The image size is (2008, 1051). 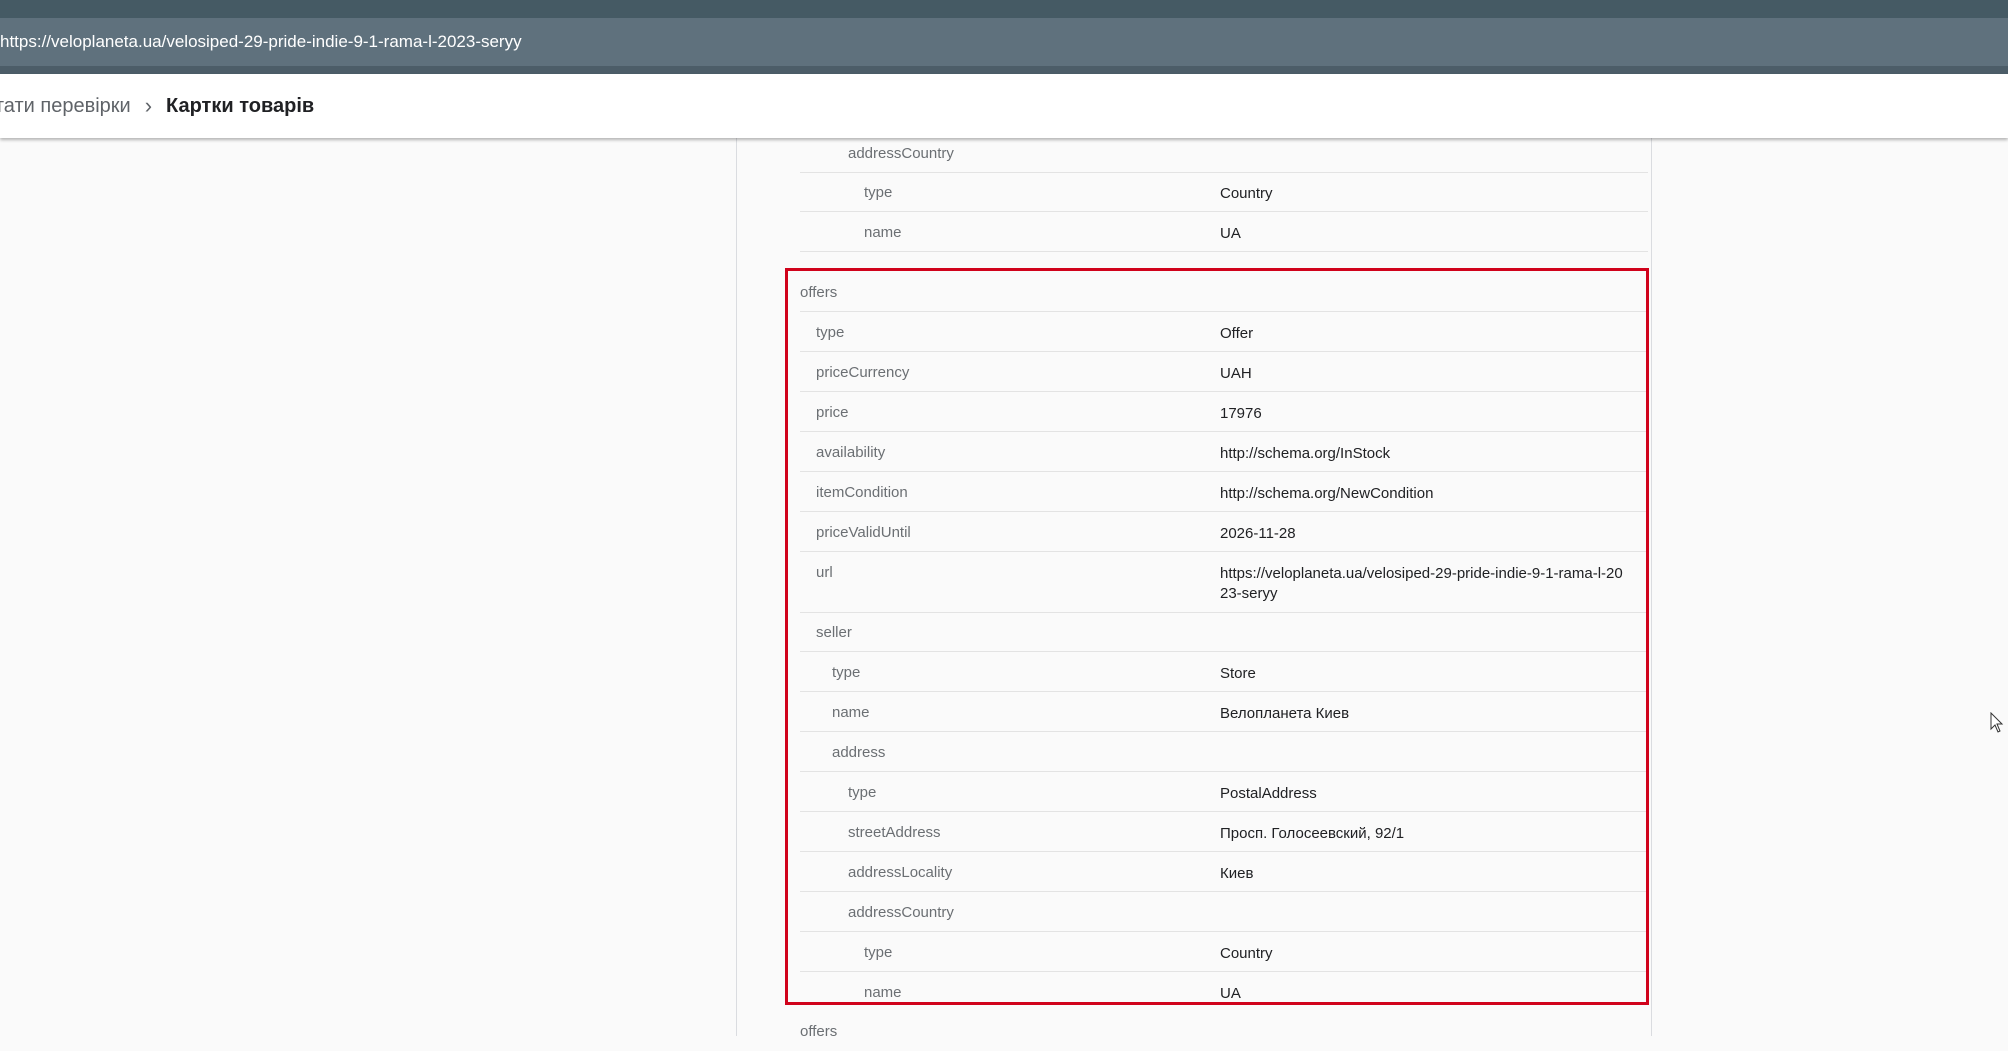 I want to click on property-key: url, so click(x=824, y=572).